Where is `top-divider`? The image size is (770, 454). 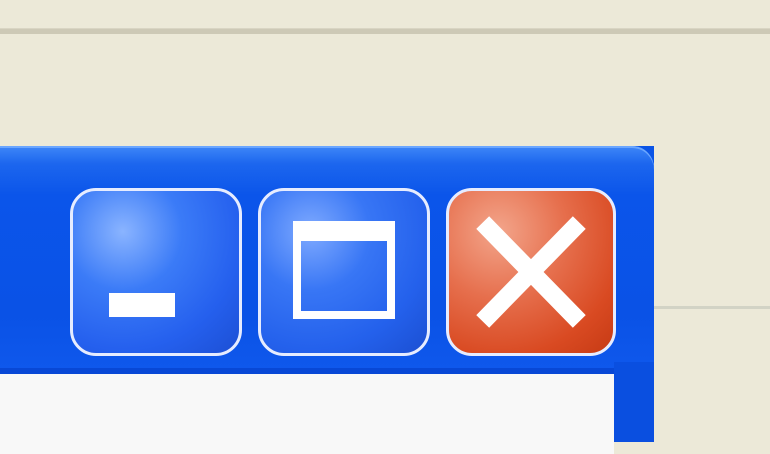 top-divider is located at coordinates (385, 31).